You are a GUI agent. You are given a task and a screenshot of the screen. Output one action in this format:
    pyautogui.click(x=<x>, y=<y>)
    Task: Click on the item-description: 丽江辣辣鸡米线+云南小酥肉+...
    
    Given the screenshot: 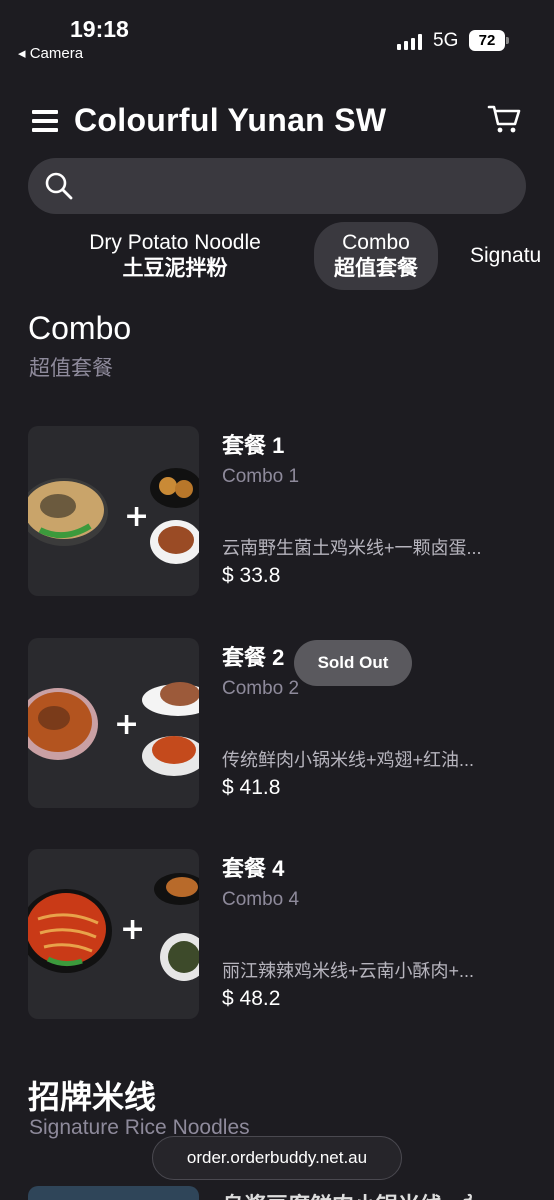 What is the action you would take?
    pyautogui.click(x=348, y=971)
    